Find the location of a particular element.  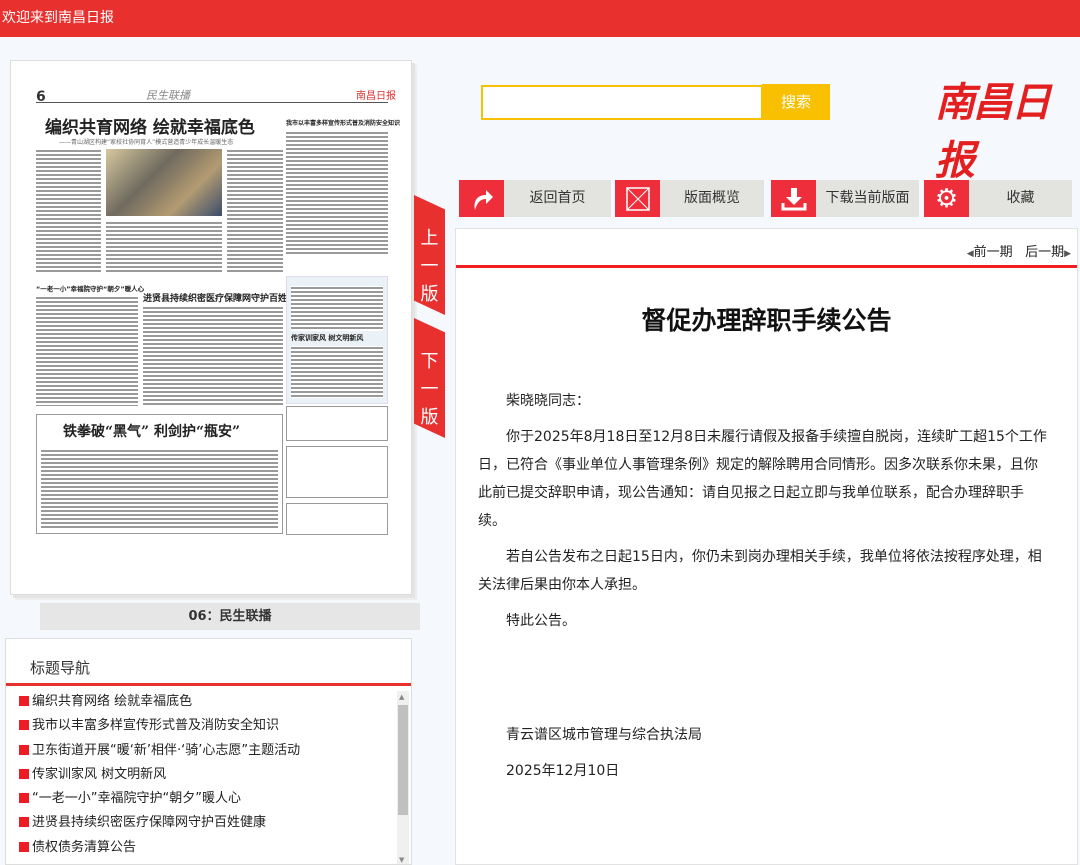

download-icon is located at coordinates (793, 198).